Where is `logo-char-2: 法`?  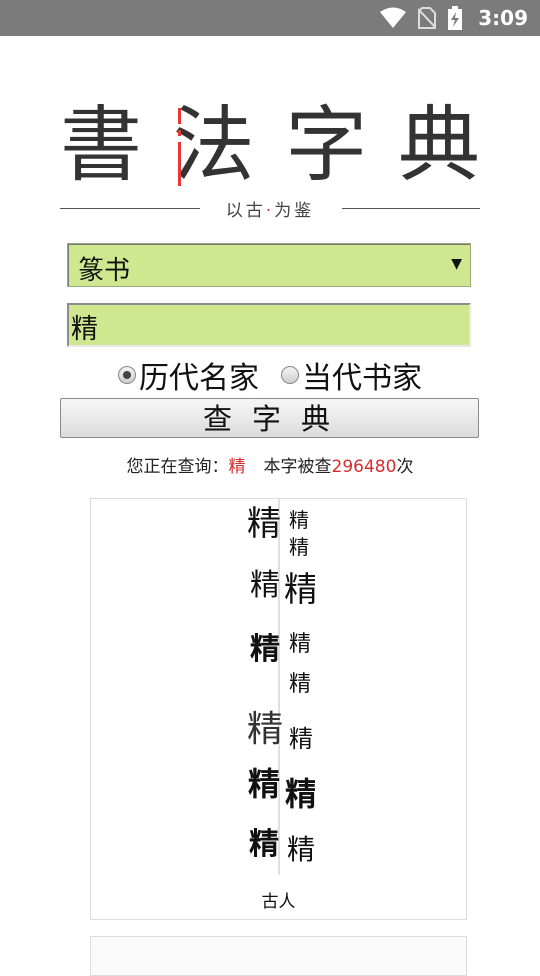
logo-char-2: 法 is located at coordinates (213, 145).